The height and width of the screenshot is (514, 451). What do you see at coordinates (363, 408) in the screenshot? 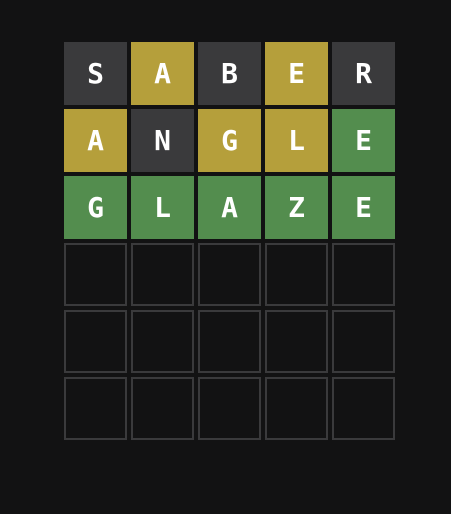
I see `tile-r6-c5` at bounding box center [363, 408].